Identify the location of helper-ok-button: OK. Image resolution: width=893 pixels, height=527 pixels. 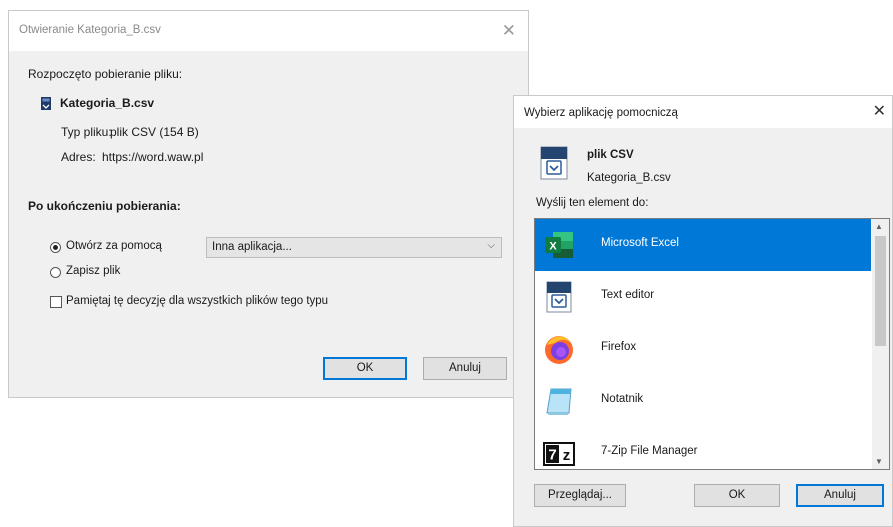
(737, 495).